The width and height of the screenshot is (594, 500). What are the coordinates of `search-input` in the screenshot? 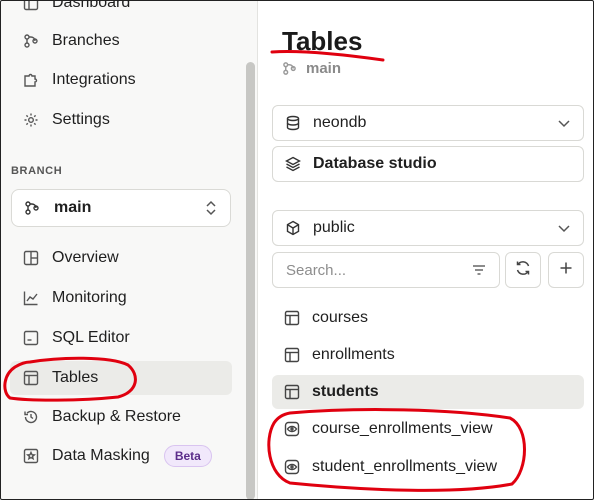 It's located at (386, 270).